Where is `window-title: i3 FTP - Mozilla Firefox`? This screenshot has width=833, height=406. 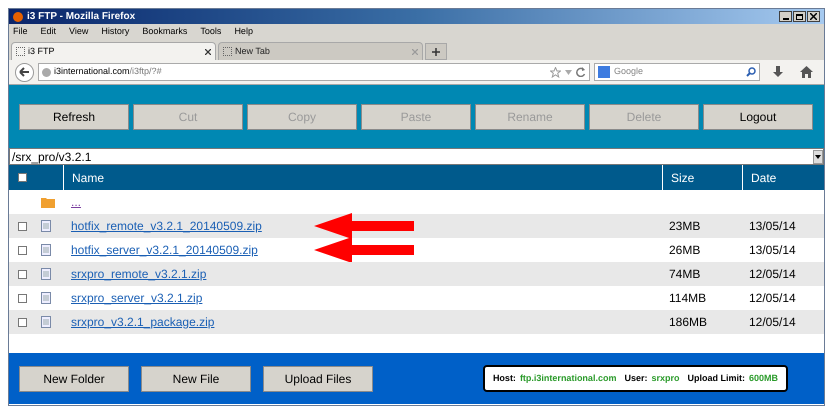
window-title: i3 FTP - Mozilla Firefox is located at coordinates (81, 17).